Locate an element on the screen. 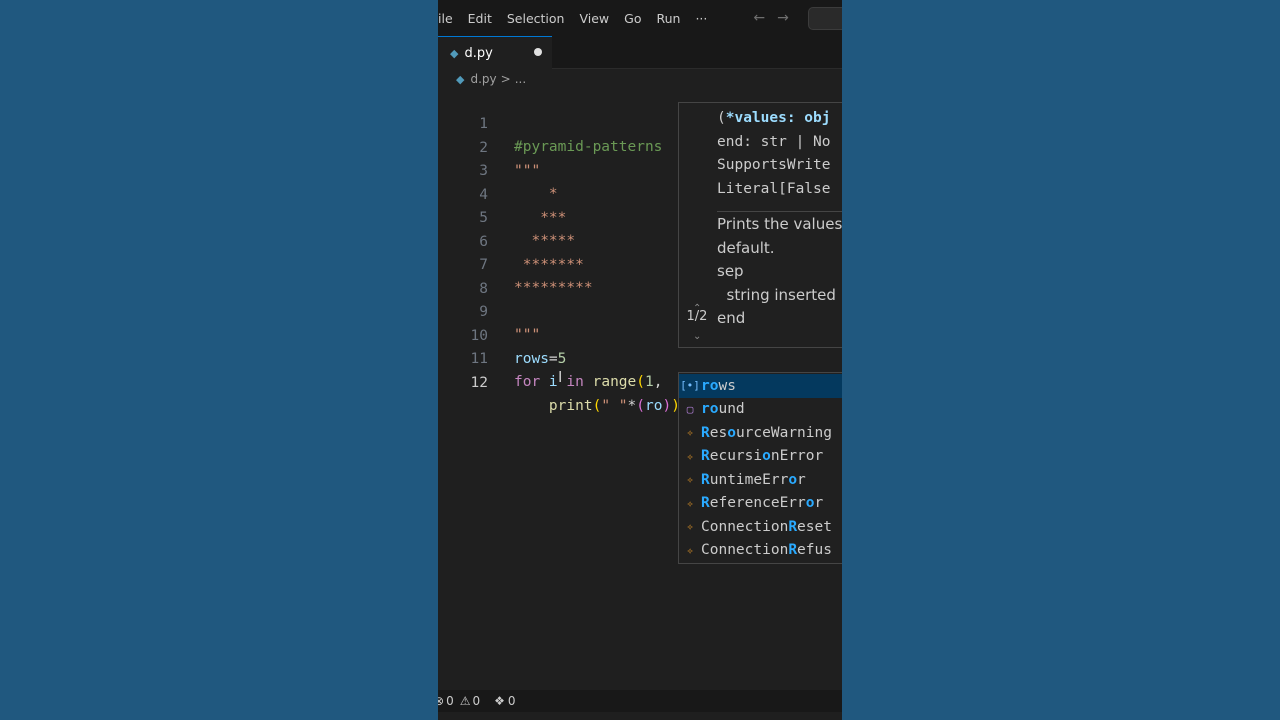  back-arrow-icon: ← is located at coordinates (759, 18).